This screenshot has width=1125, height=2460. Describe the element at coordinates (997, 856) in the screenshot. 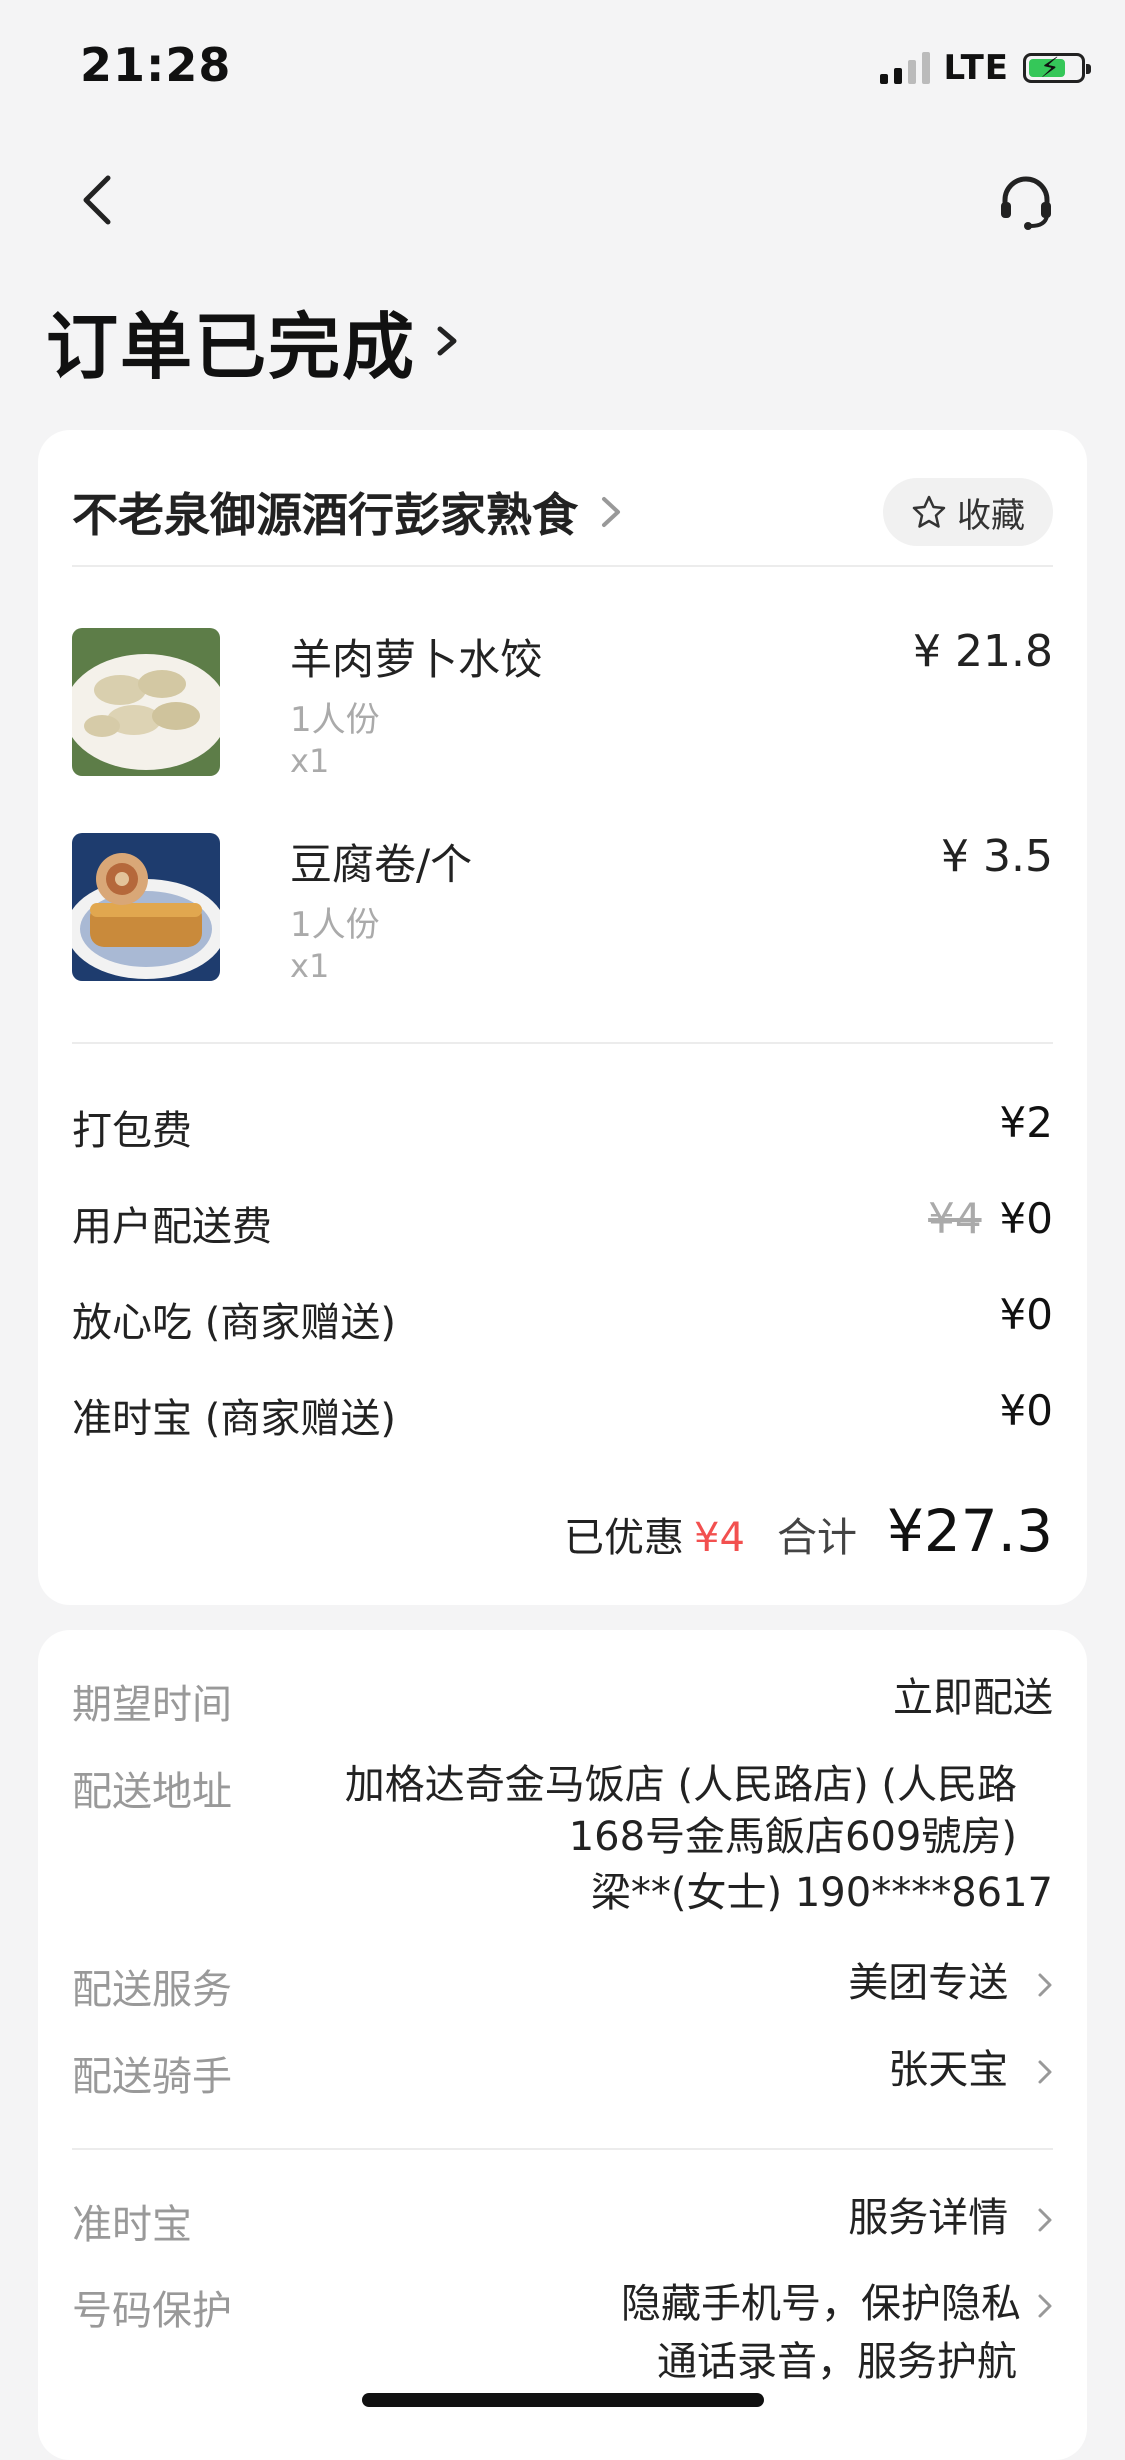

I see `item-price: ¥ 3.5` at that location.